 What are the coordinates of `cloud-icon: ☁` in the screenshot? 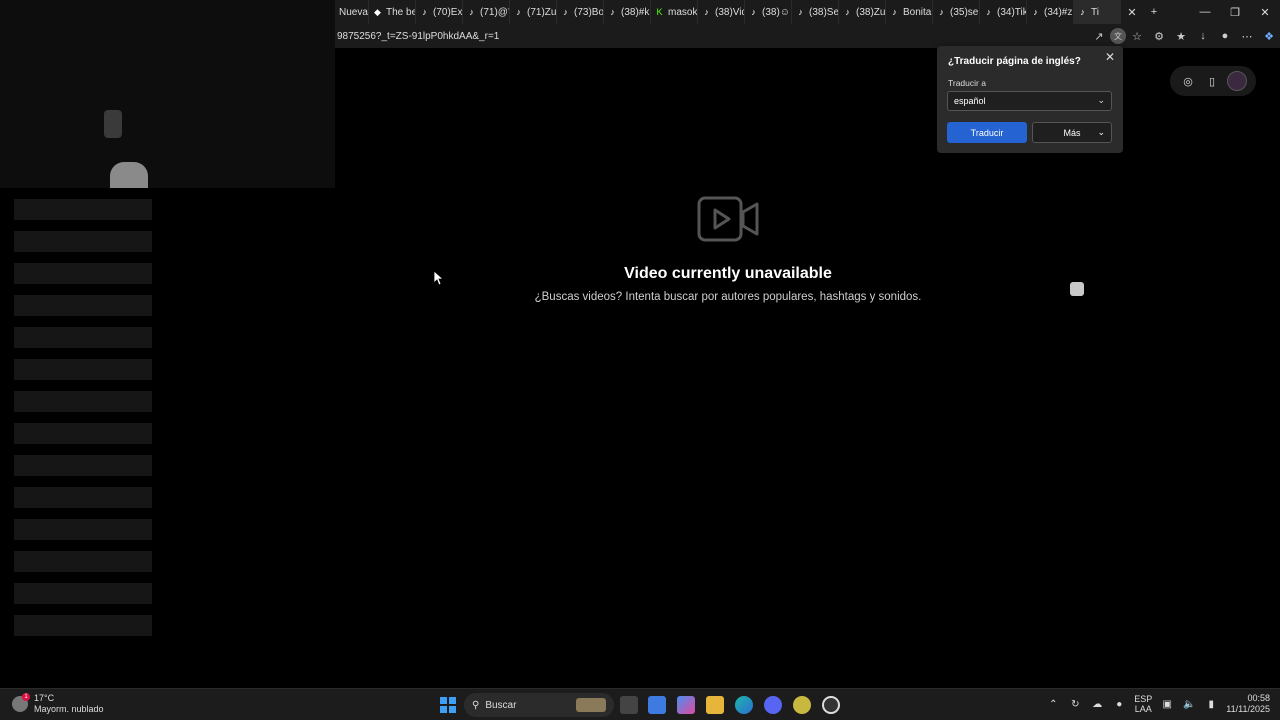 It's located at (1097, 704).